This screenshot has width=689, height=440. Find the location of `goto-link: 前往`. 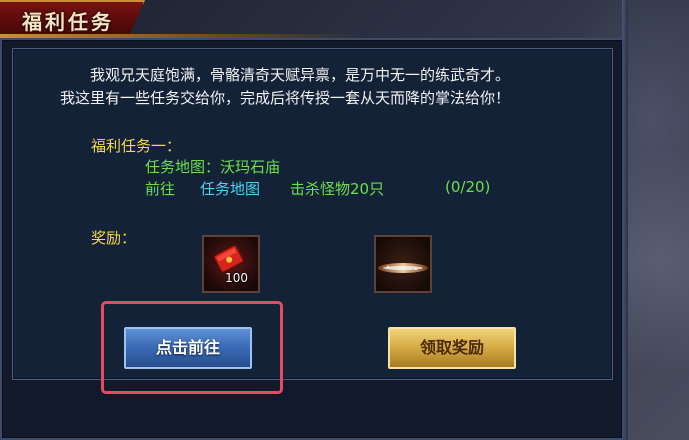

goto-link: 前往 is located at coordinates (160, 188).